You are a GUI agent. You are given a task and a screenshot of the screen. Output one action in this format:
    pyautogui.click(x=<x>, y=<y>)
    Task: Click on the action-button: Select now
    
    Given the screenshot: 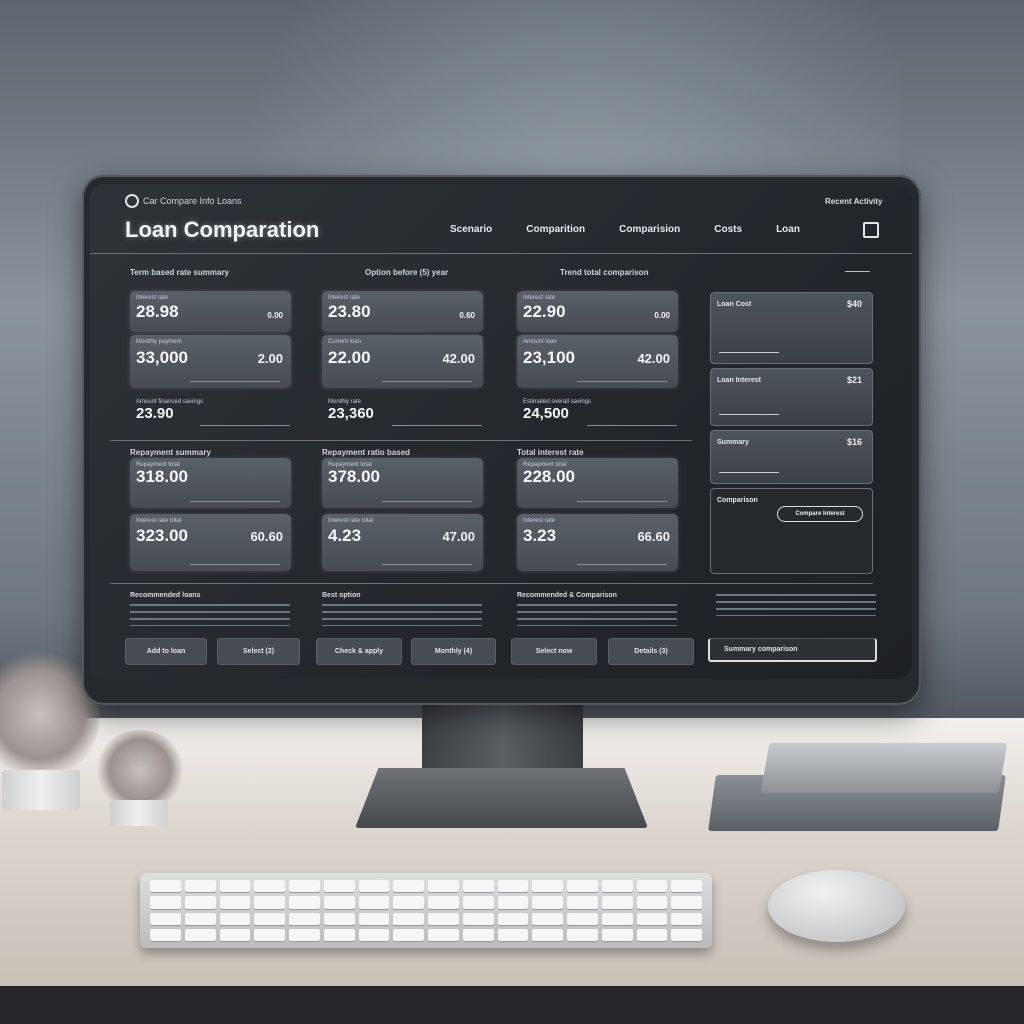 What is the action you would take?
    pyautogui.click(x=554, y=651)
    